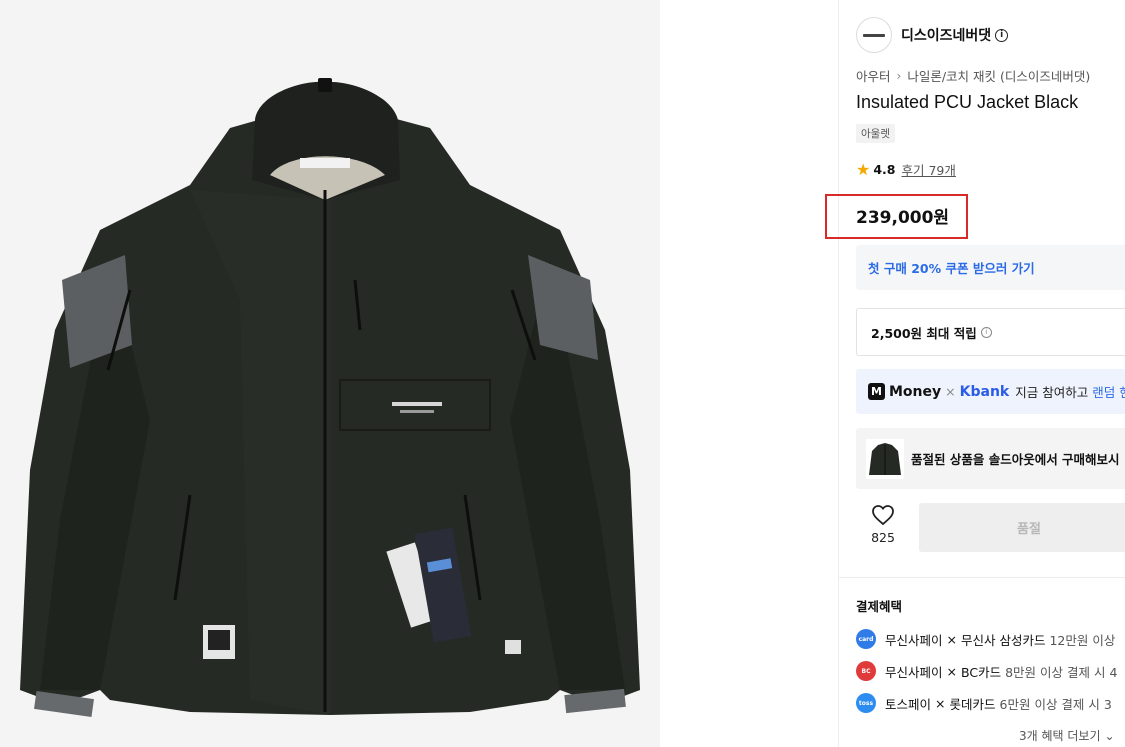  I want to click on benefit-condition: 8만원 이상 결제 시 4, so click(1061, 672).